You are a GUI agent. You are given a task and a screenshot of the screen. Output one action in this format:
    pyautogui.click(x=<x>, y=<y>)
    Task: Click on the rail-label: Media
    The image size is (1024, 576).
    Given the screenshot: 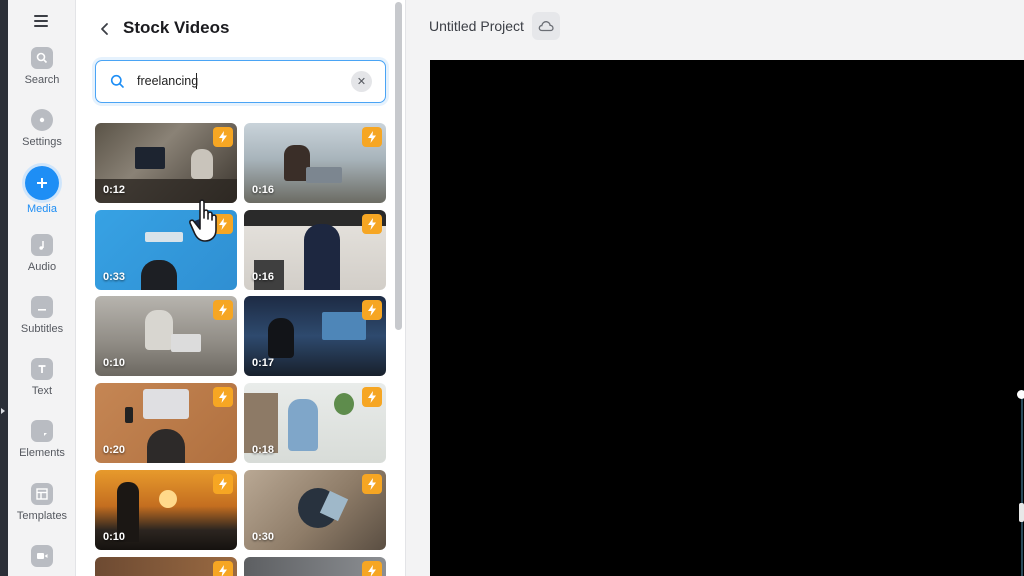 What is the action you would take?
    pyautogui.click(x=42, y=209)
    